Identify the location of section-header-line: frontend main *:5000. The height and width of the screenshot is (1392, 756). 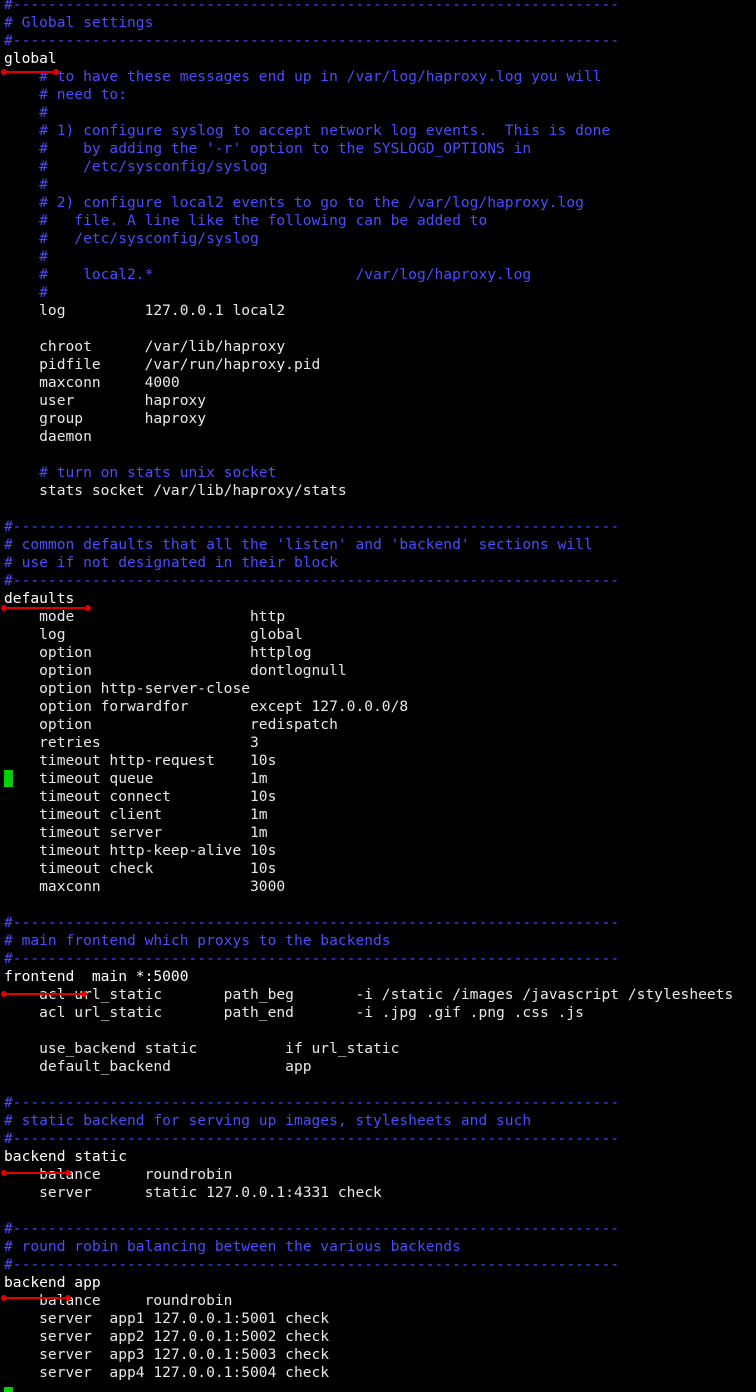
(96, 976).